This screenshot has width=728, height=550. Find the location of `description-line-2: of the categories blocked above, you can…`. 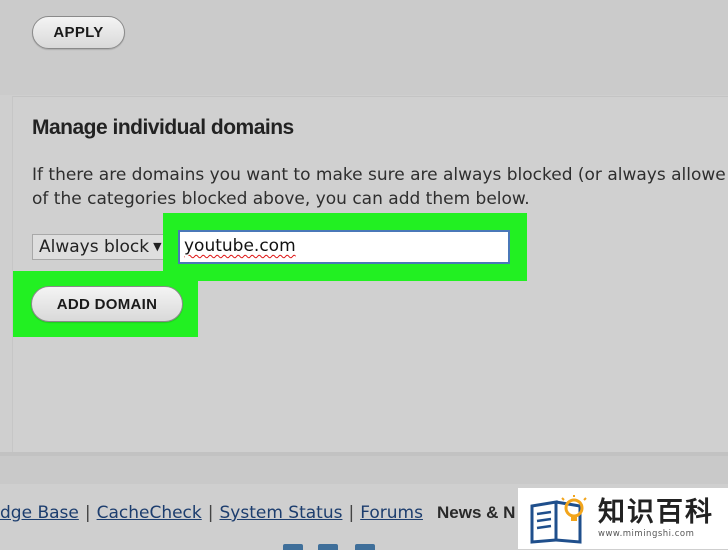

description-line-2: of the categories blocked above, you can… is located at coordinates (281, 199).